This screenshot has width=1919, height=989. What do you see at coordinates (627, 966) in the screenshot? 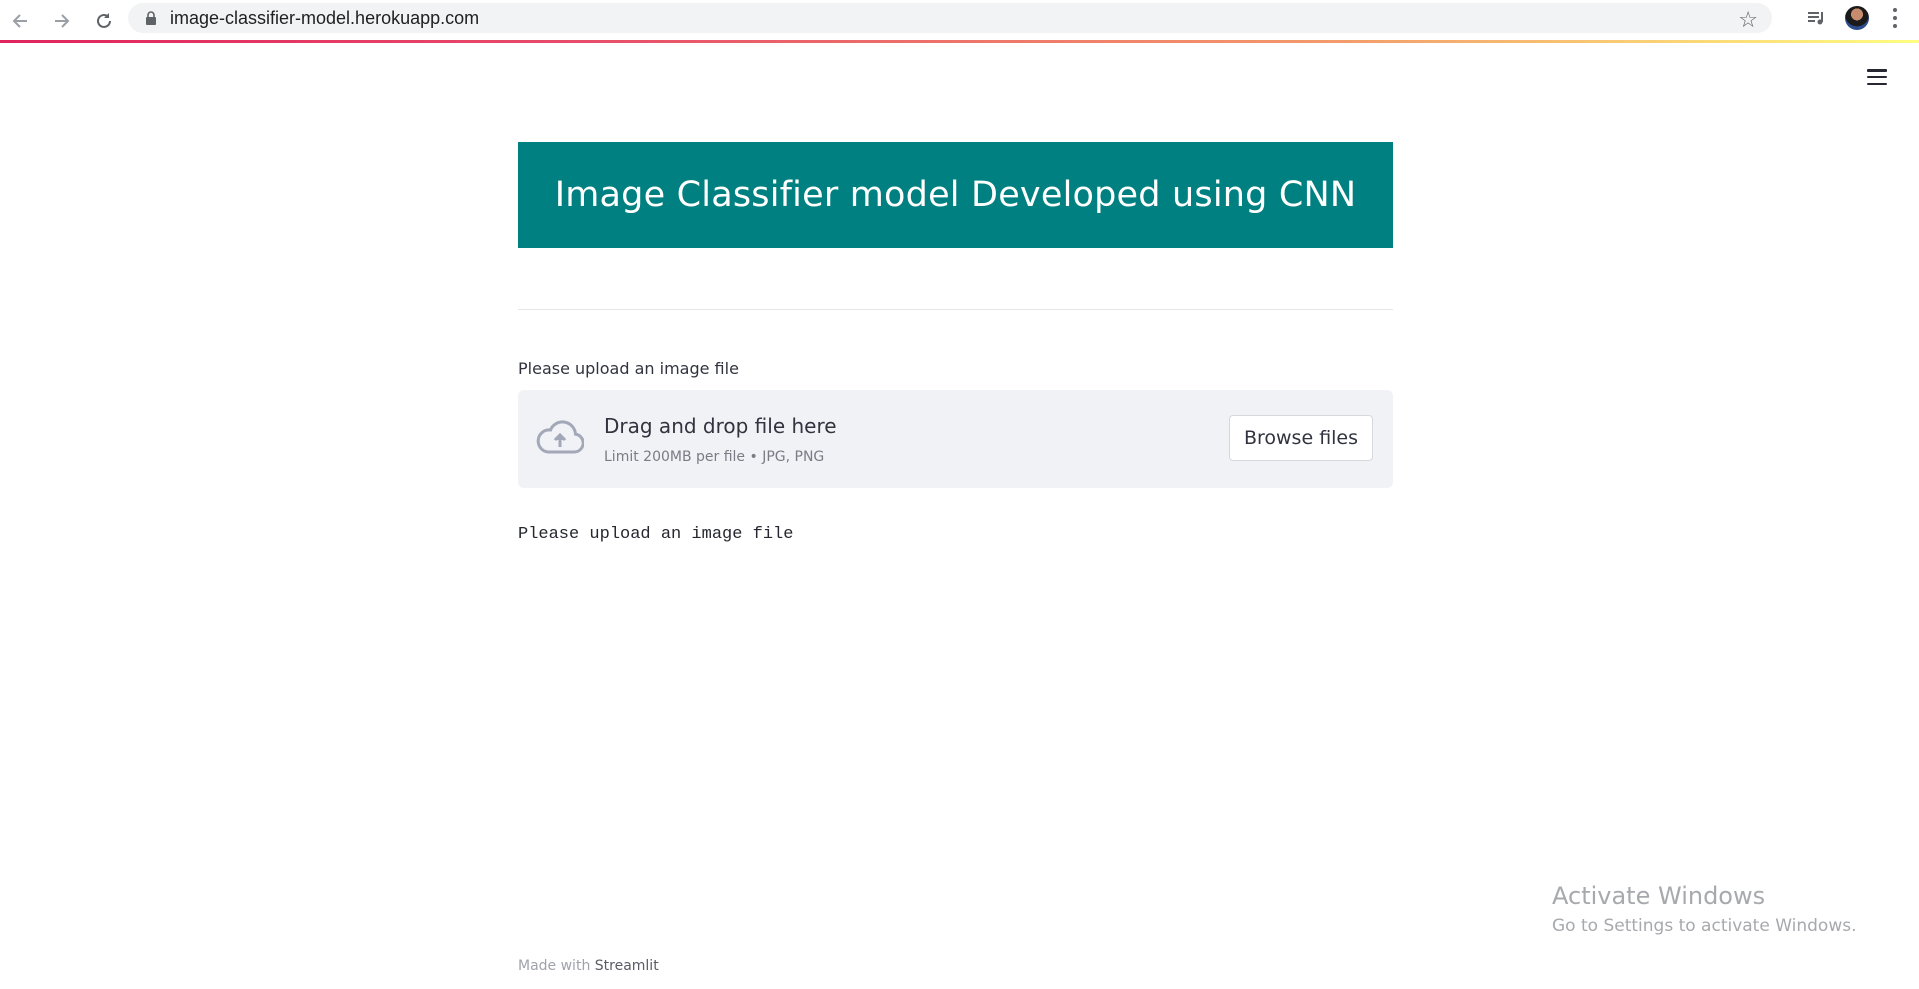
I see `streamlit-link: Streamlit` at bounding box center [627, 966].